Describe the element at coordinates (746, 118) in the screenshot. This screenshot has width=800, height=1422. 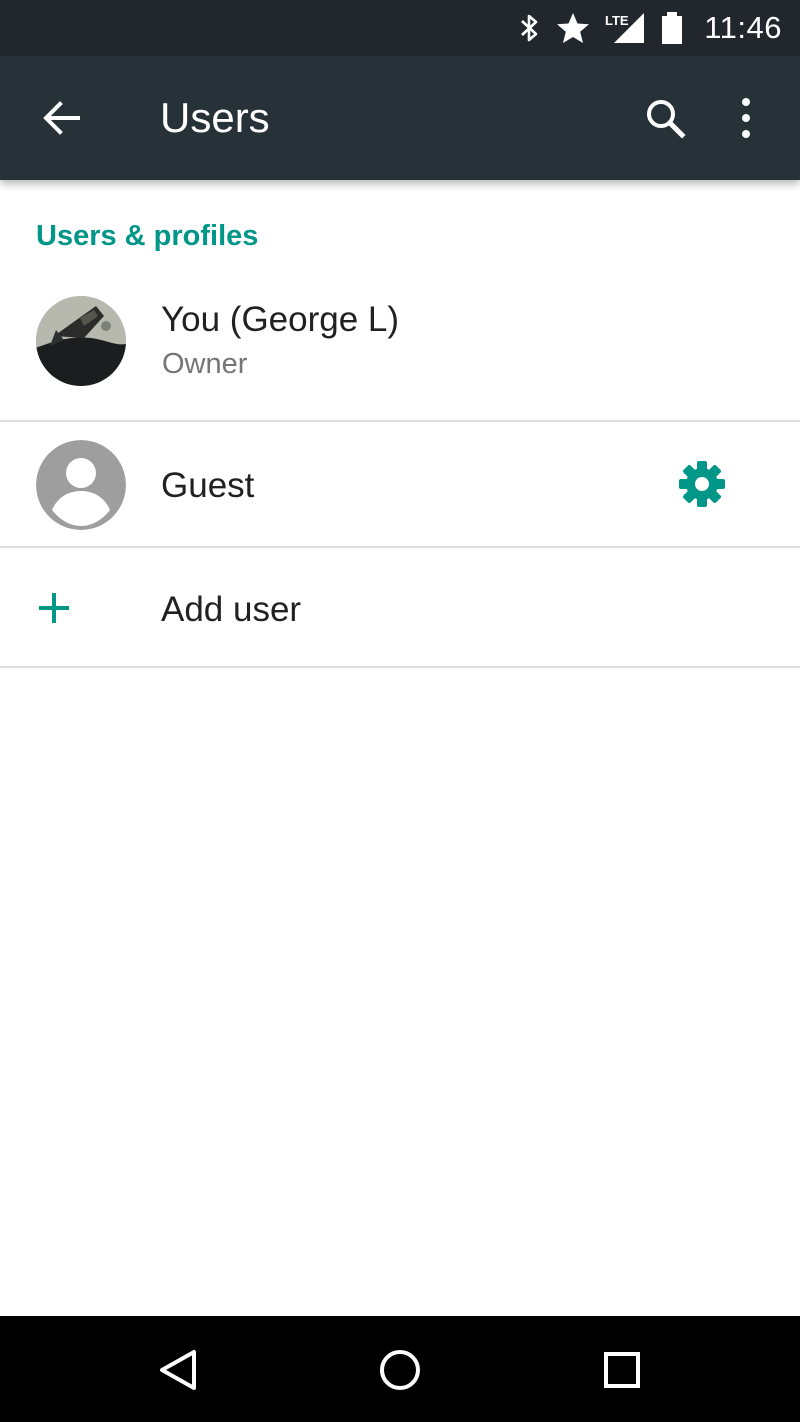
I see `more-vert-icon` at that location.